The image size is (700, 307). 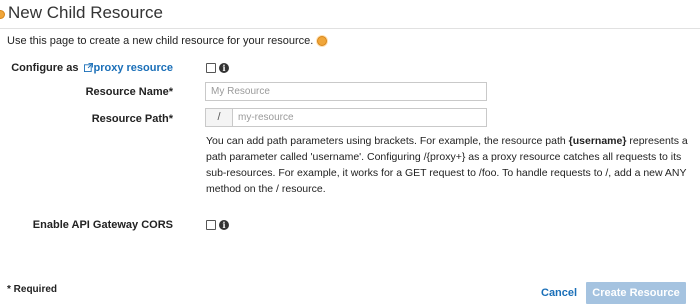 What do you see at coordinates (102, 225) in the screenshot?
I see `cors-label: Enable API Gateway CORS` at bounding box center [102, 225].